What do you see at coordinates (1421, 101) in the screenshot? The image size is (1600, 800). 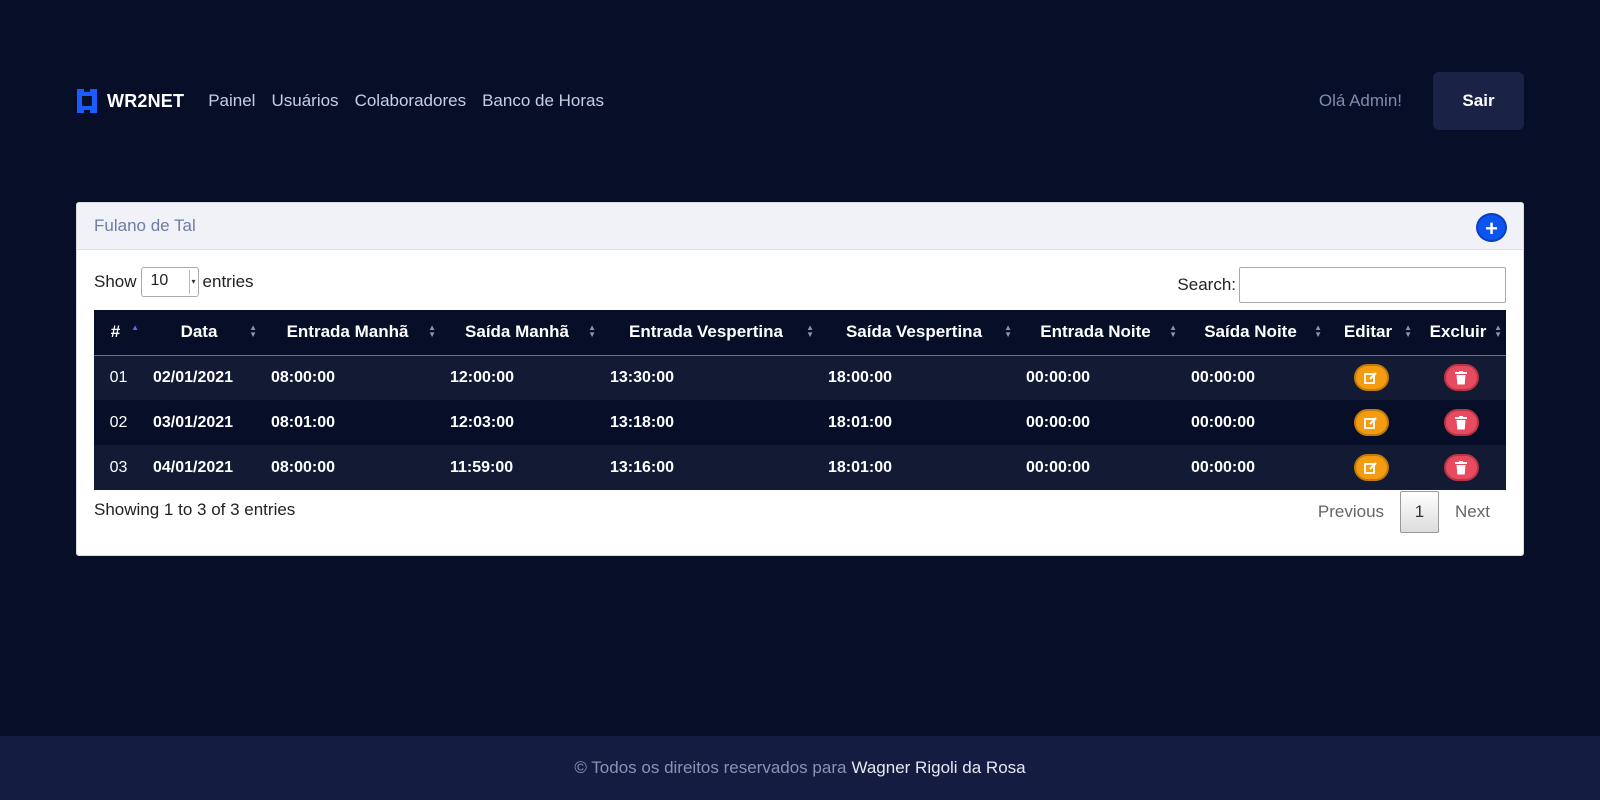 I see `nav-right: Olá Admin! Sair` at bounding box center [1421, 101].